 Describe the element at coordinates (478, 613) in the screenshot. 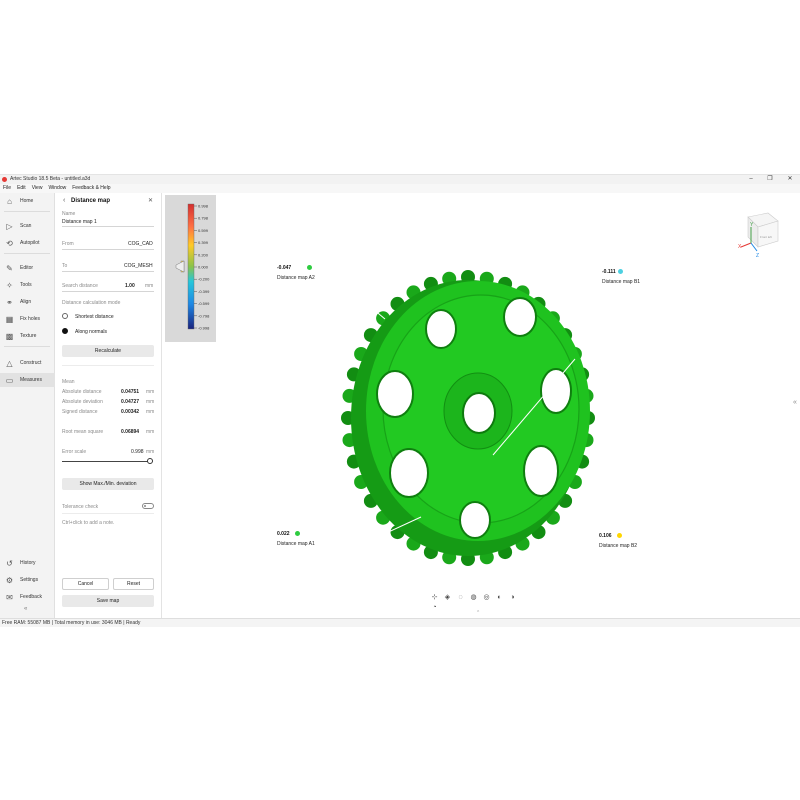

I see `expand-bottom-panel-icon: ⌃` at that location.